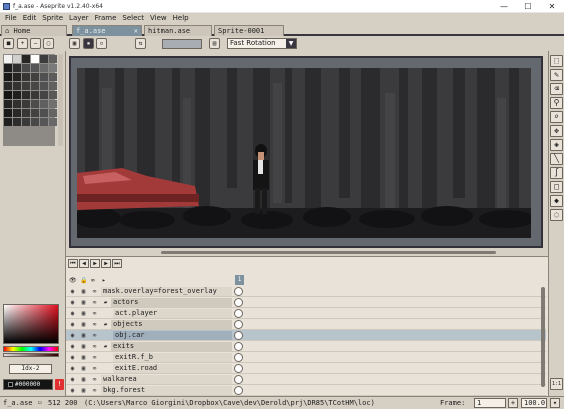 This screenshot has width=564, height=409. What do you see at coordinates (306, 313) in the screenshot?
I see `layer-row: ◉ ▣ ∞ act.player` at bounding box center [306, 313].